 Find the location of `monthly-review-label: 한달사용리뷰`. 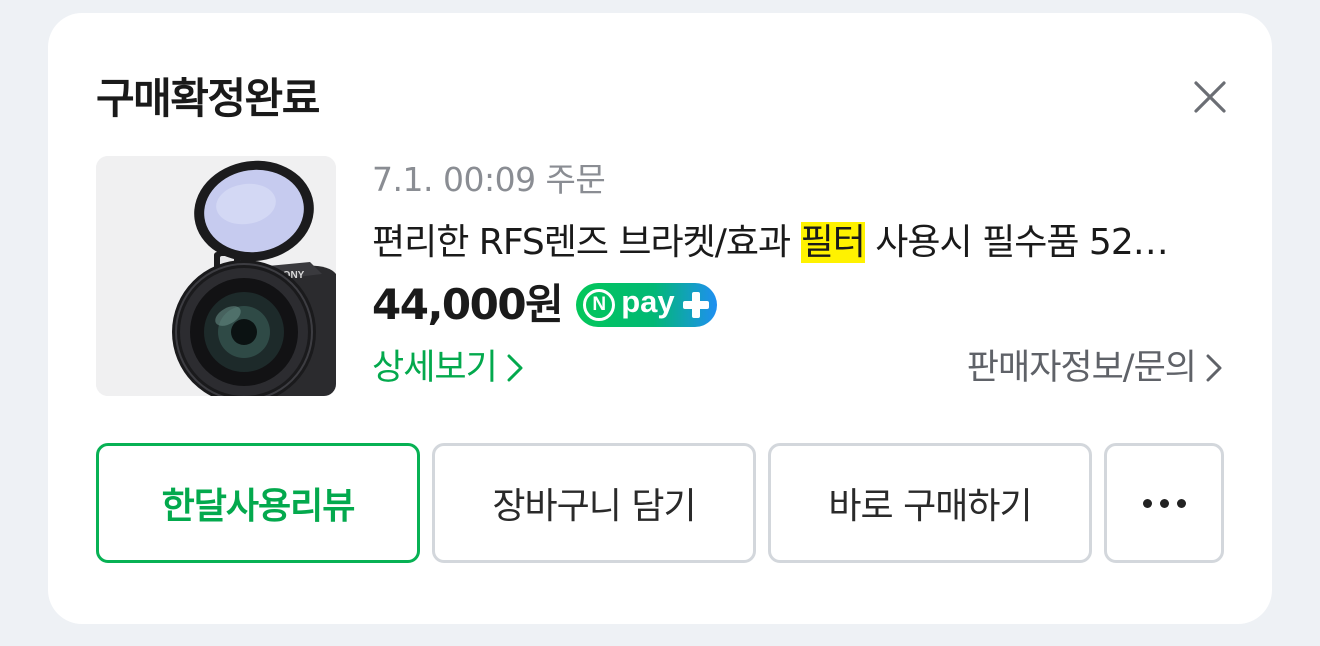

monthly-review-label: 한달사용리뷰 is located at coordinates (258, 506).